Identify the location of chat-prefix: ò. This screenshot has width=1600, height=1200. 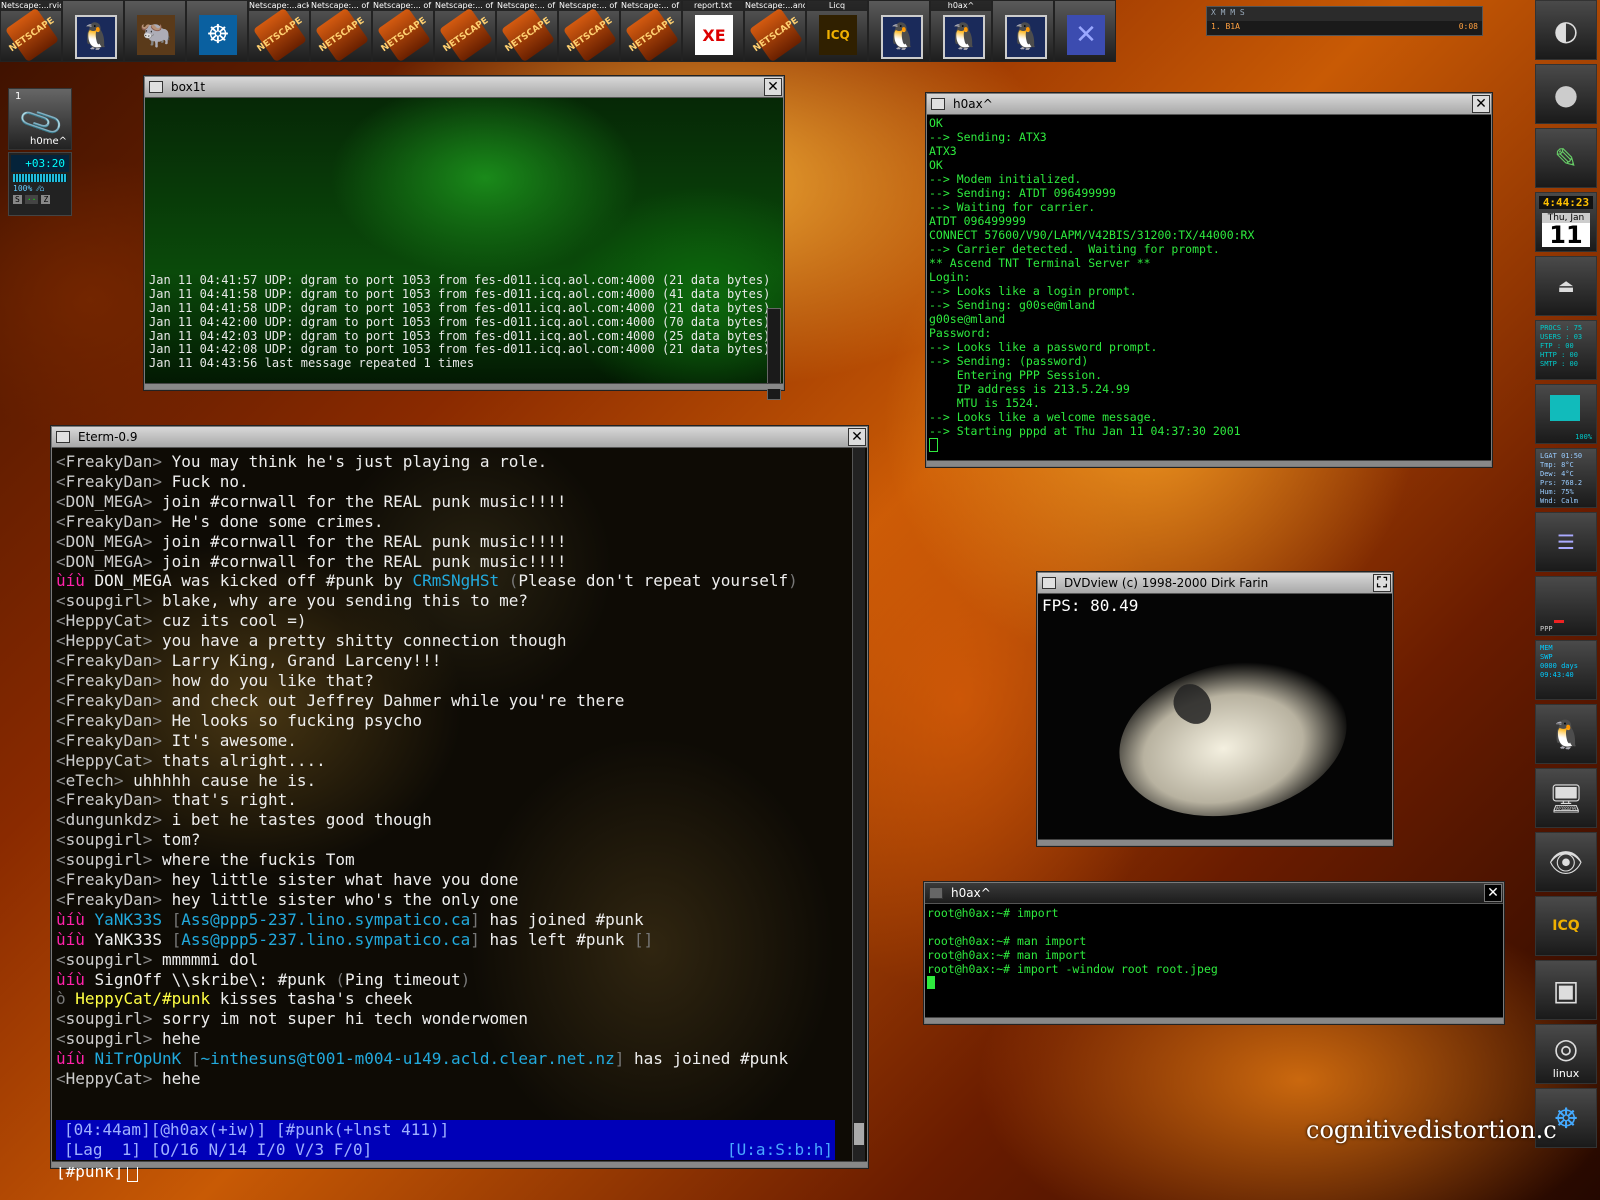
(61, 999).